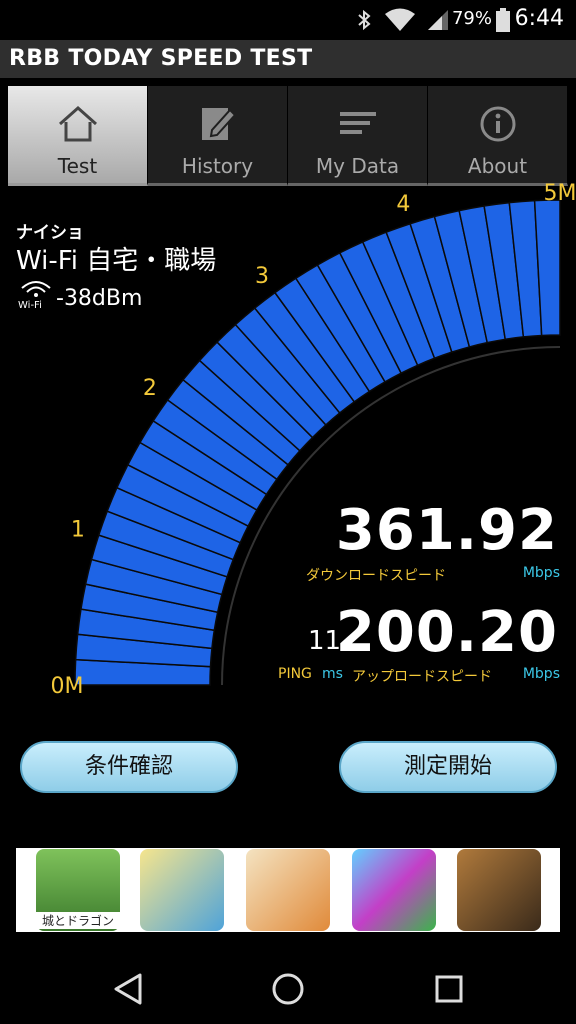  Describe the element at coordinates (541, 573) in the screenshot. I see `download-unit: Mbps` at that location.